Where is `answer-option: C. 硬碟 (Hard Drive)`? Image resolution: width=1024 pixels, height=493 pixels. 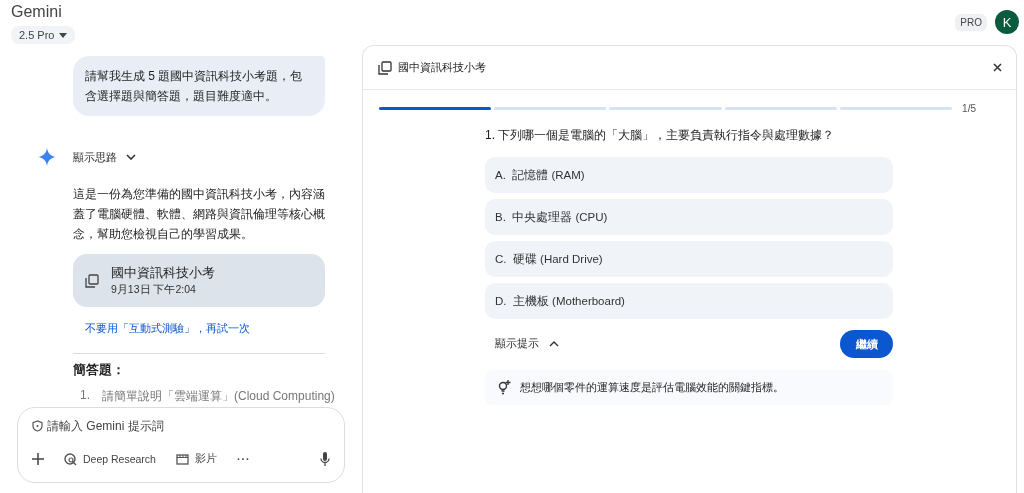 answer-option: C. 硬碟 (Hard Drive) is located at coordinates (689, 259).